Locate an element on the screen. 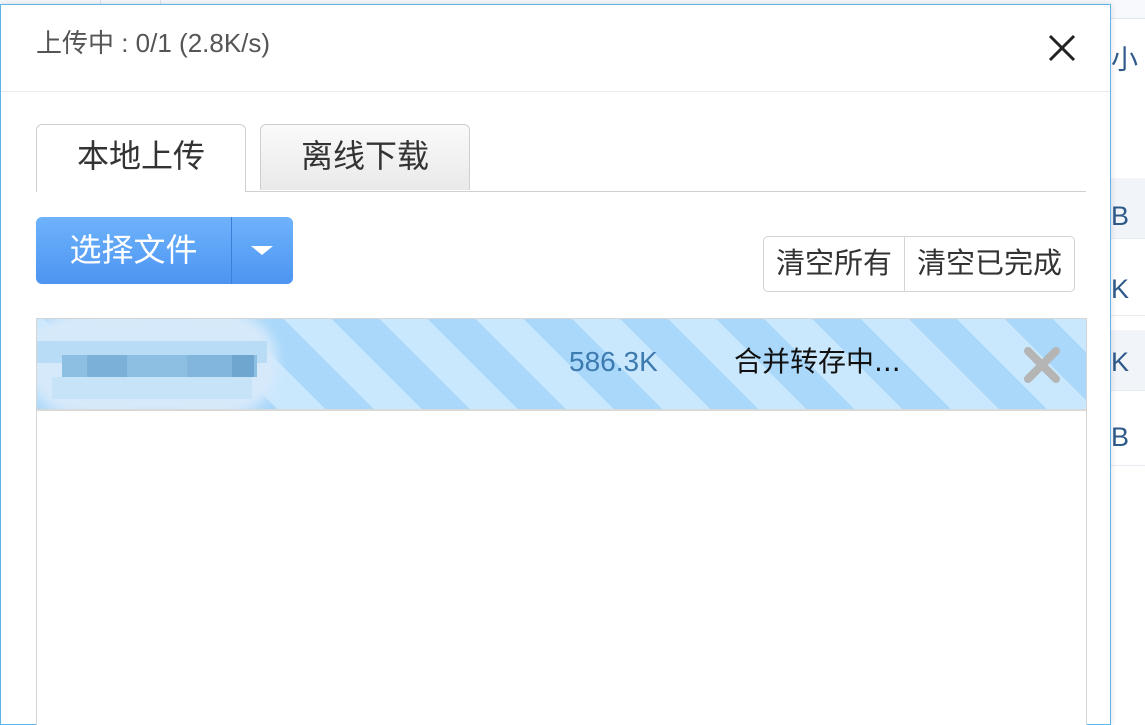 This screenshot has height=725, width=1145. clear-all-button: 清空所有 is located at coordinates (835, 264).